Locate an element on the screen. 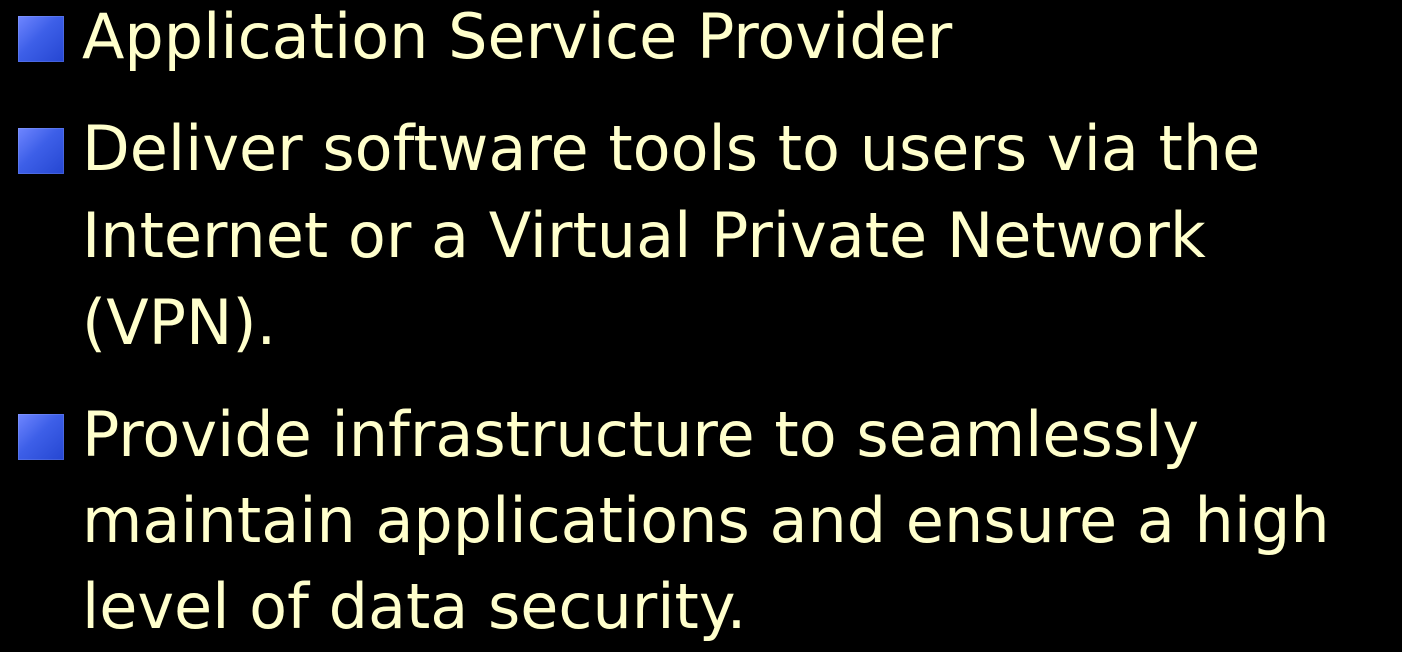 Image resolution: width=1402 pixels, height=652 pixels. bullet-text-provide-infrastructure-line-1: Provide infrastructure to seamlessly is located at coordinates (641, 434).